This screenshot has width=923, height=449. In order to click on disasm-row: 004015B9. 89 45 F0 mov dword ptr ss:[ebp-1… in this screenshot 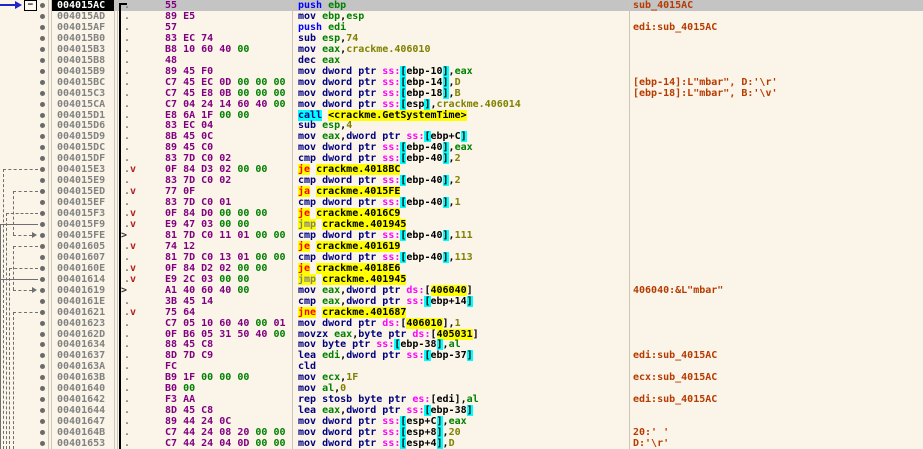, I will do `click(461, 71)`.